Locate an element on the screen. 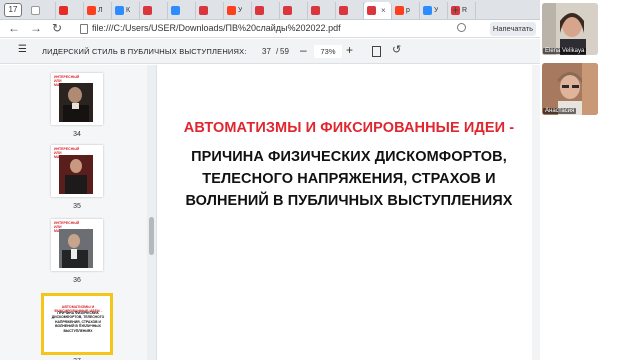 Image resolution: width=640 pixels, height=360 pixels. rotate-icon: ↺ is located at coordinates (396, 50).